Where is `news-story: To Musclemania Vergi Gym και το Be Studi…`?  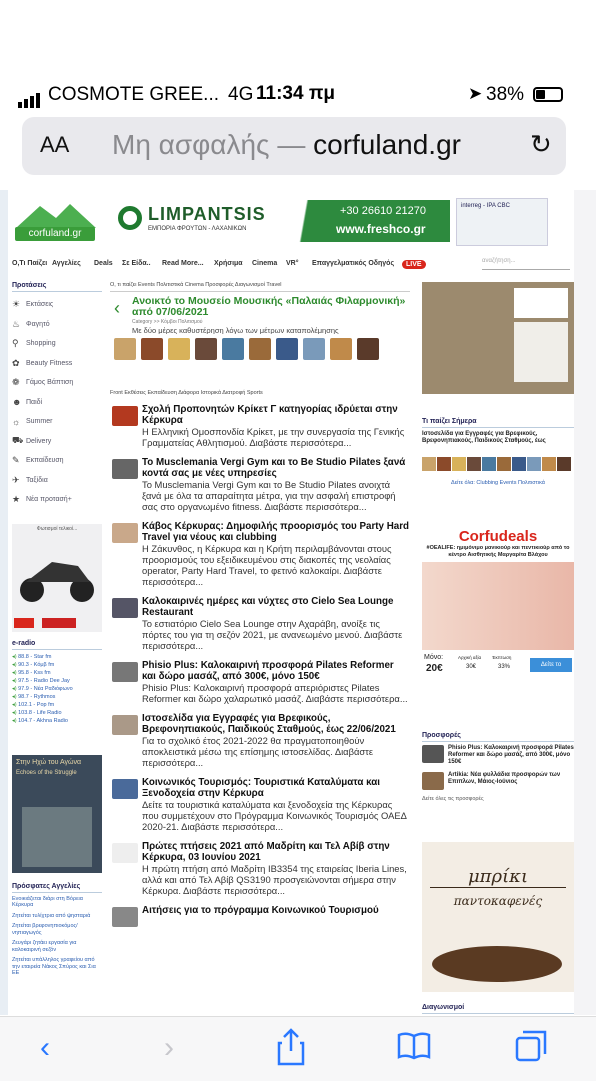
news-story: To Musclemania Vergi Gym και το Be Studi… is located at coordinates (260, 484).